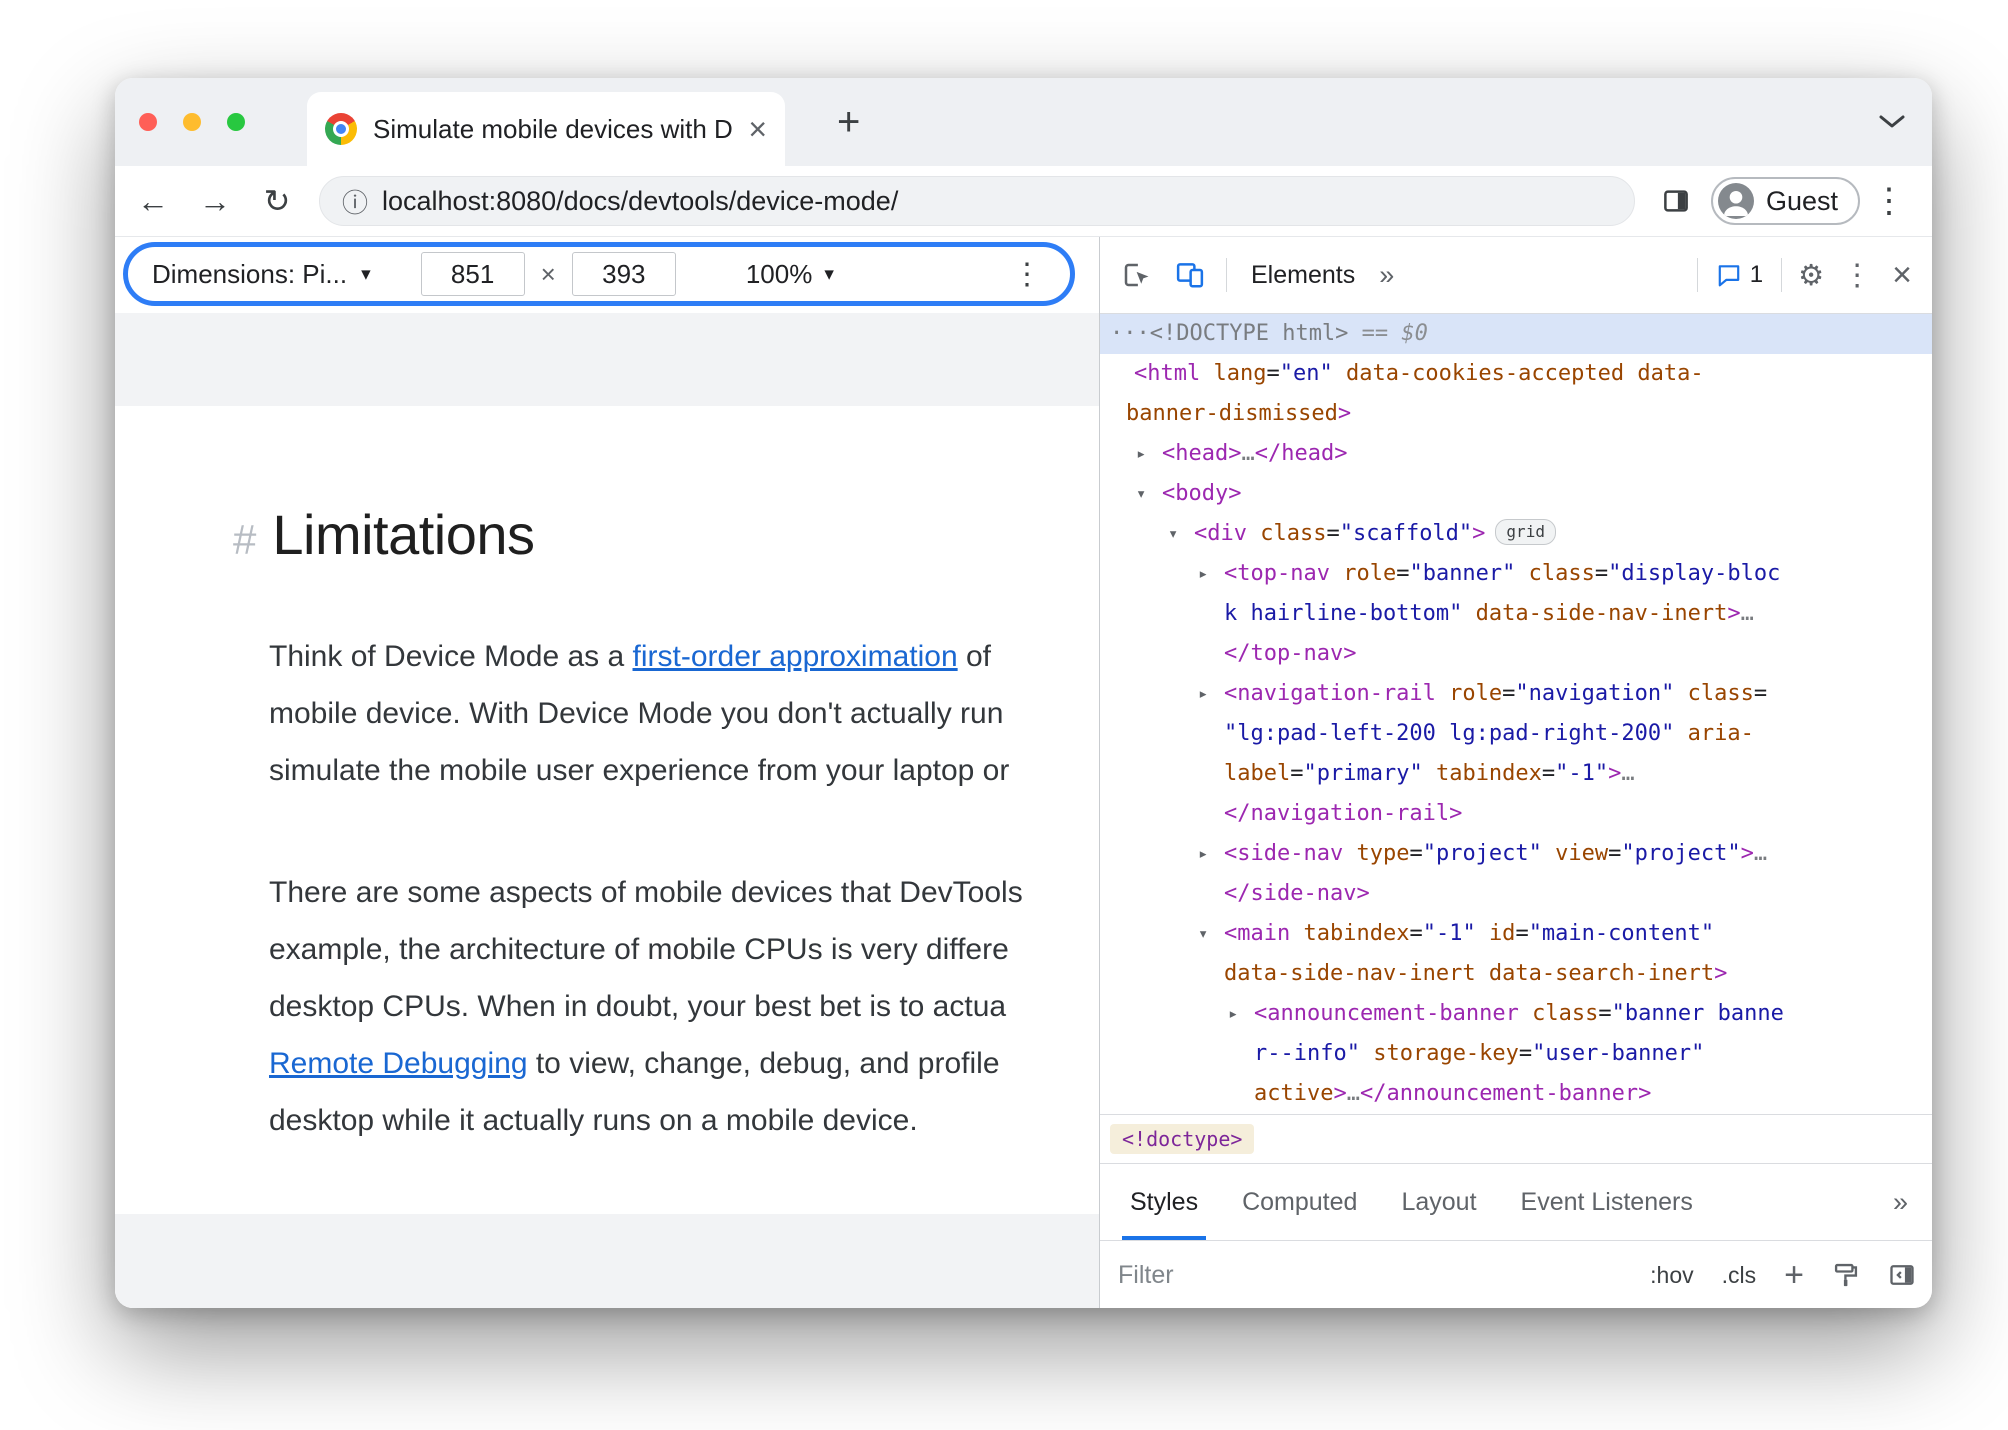 Image resolution: width=2008 pixels, height=1430 pixels. I want to click on tag-token: <top-nav, so click(1277, 573).